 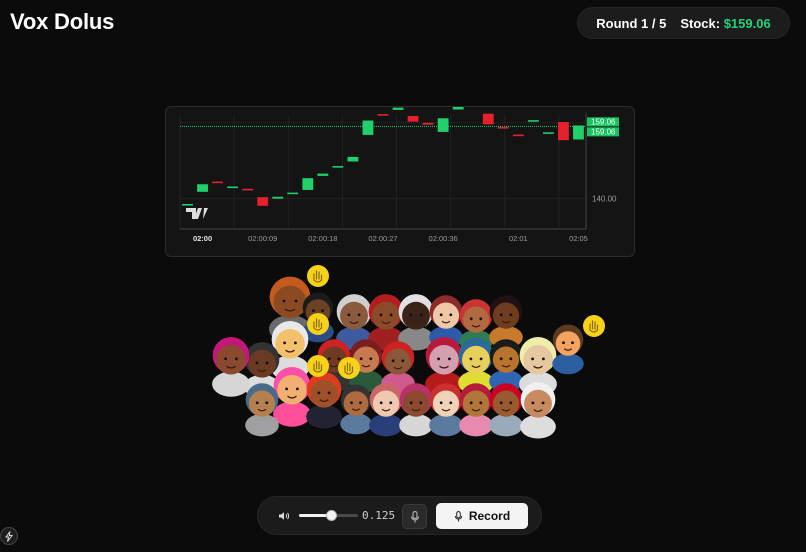 I want to click on record-label: Record, so click(x=489, y=516).